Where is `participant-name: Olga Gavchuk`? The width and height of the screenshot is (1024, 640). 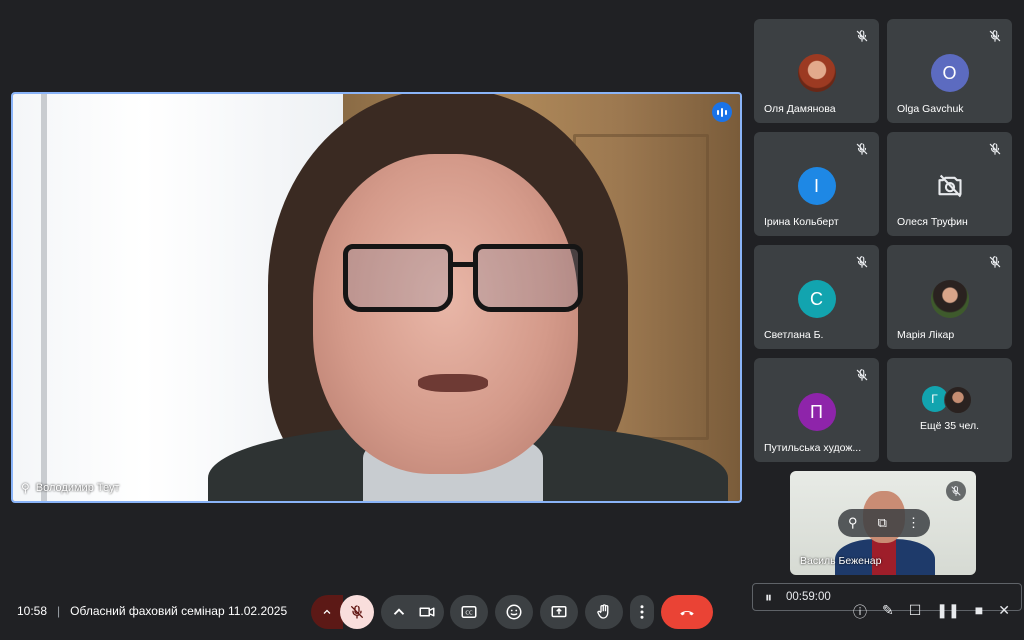
participant-name: Olga Gavchuk is located at coordinates (930, 109).